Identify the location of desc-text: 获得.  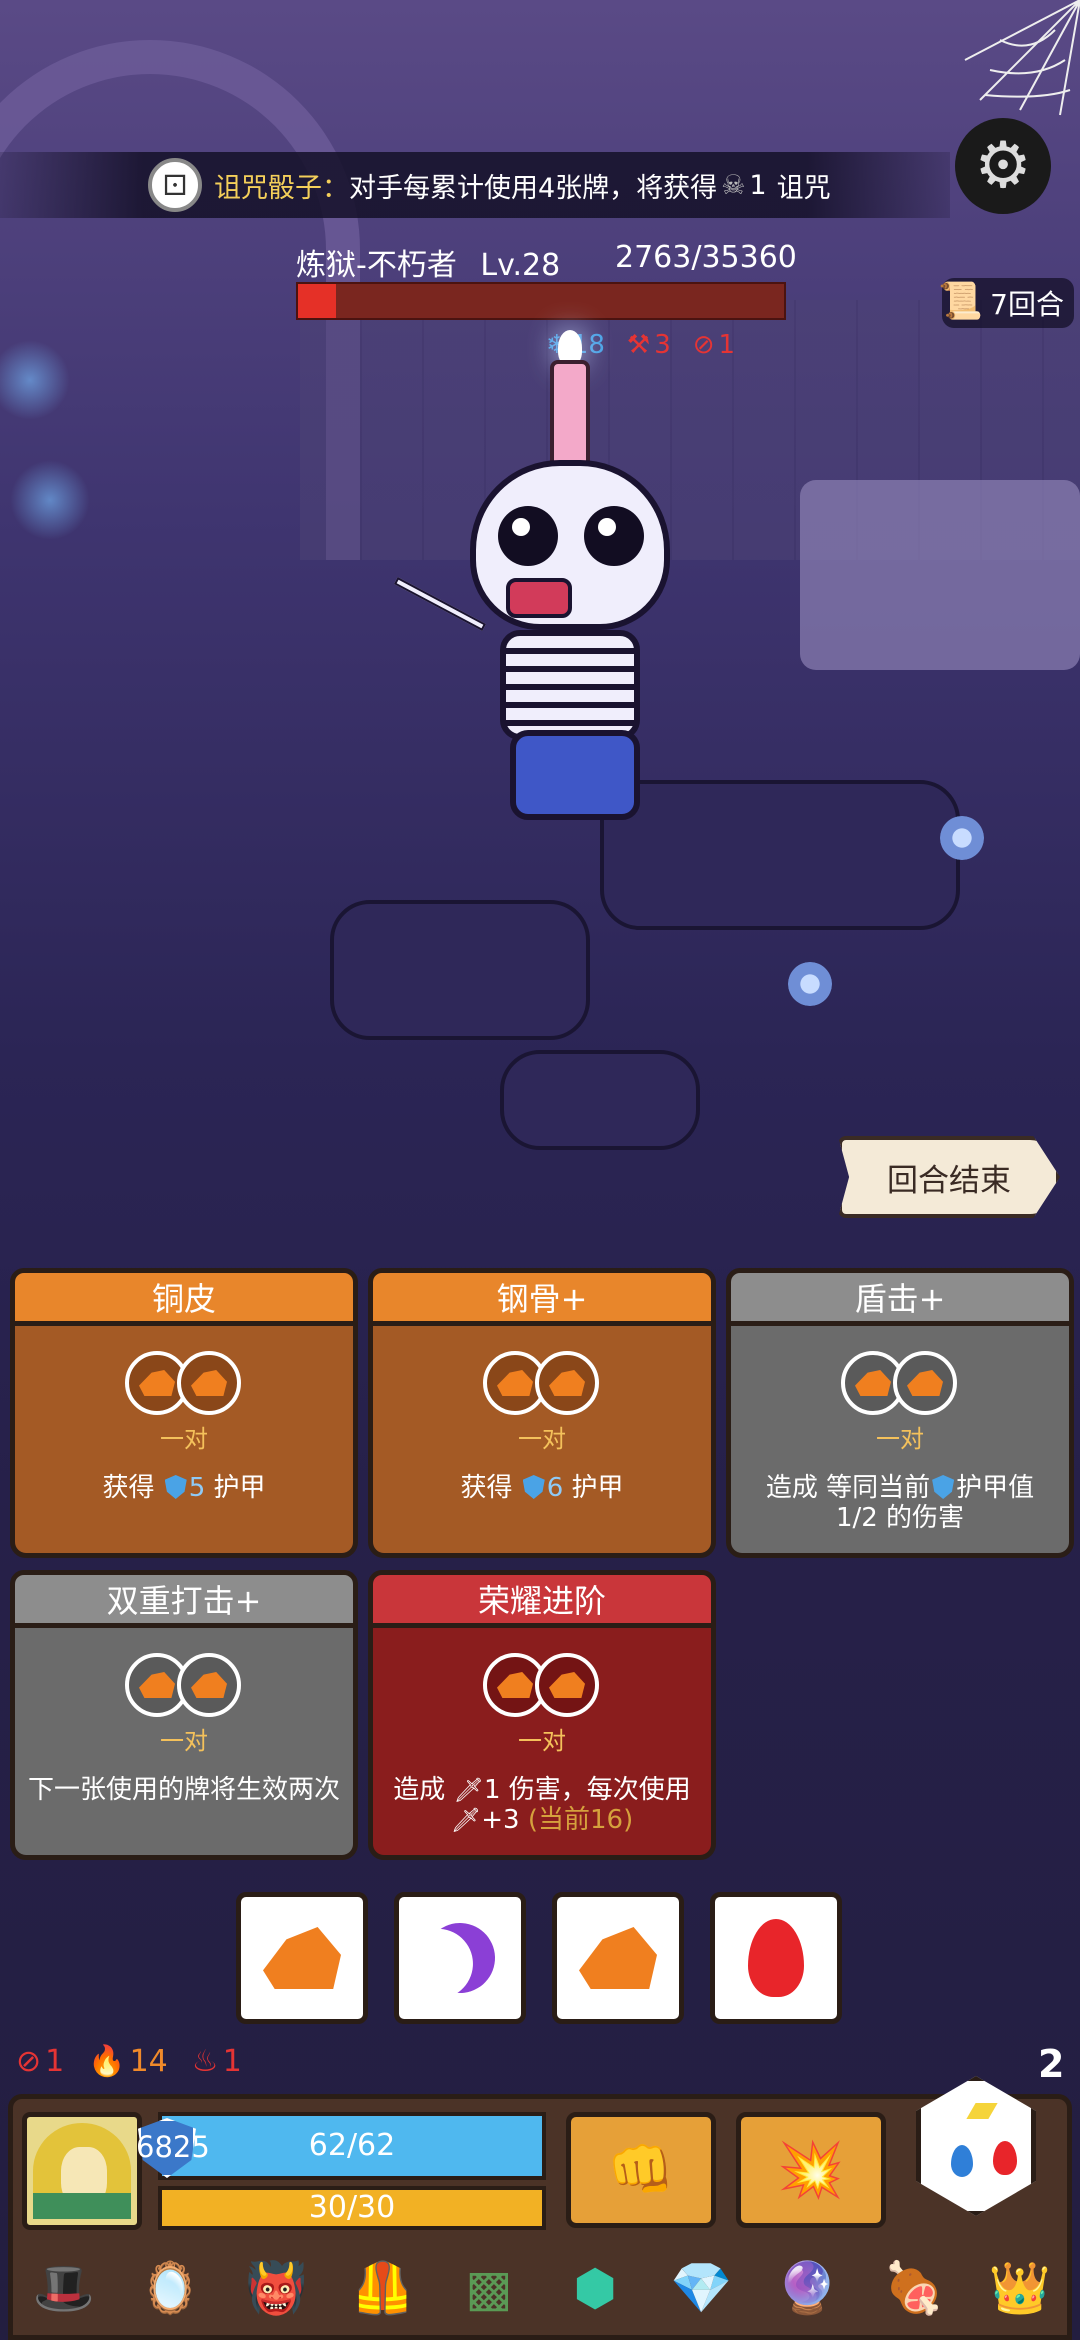
(132, 1488).